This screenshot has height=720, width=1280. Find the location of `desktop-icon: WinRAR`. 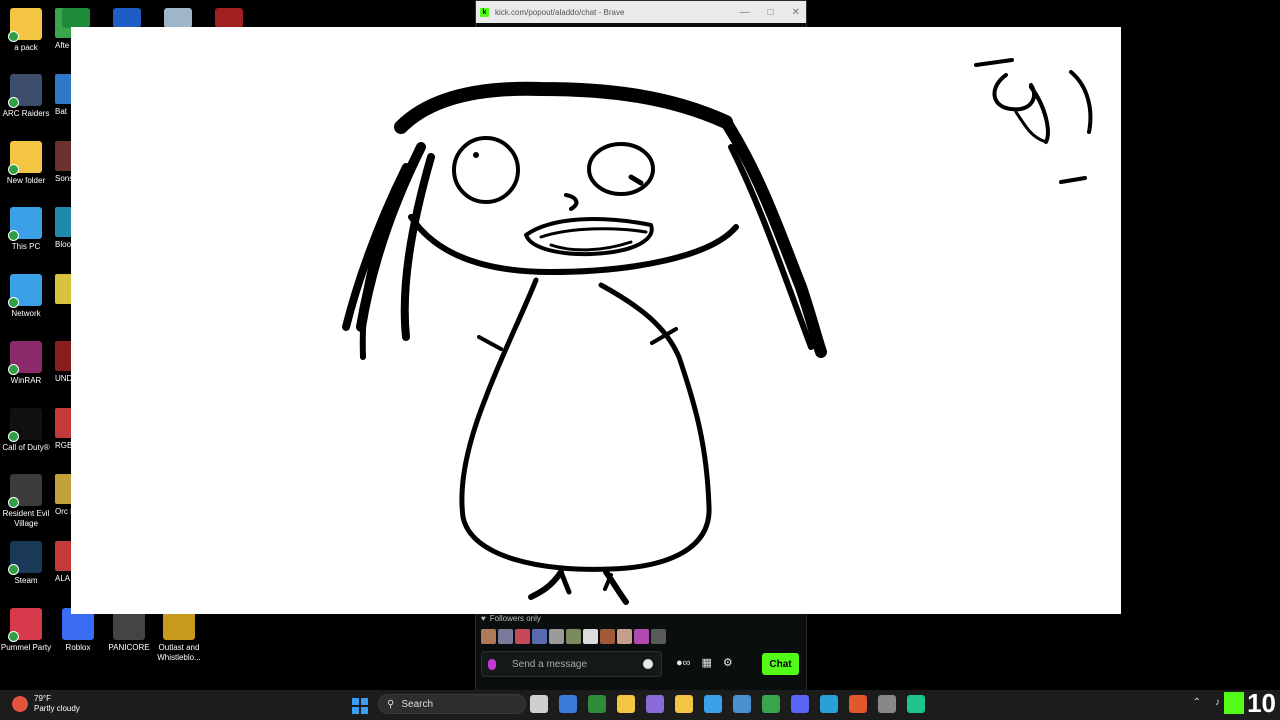

desktop-icon: WinRAR is located at coordinates (26, 363).